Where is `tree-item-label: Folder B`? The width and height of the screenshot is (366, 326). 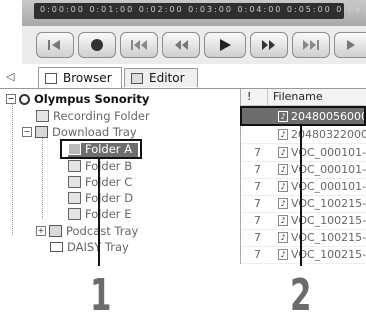
tree-item-label: Folder B is located at coordinates (109, 166).